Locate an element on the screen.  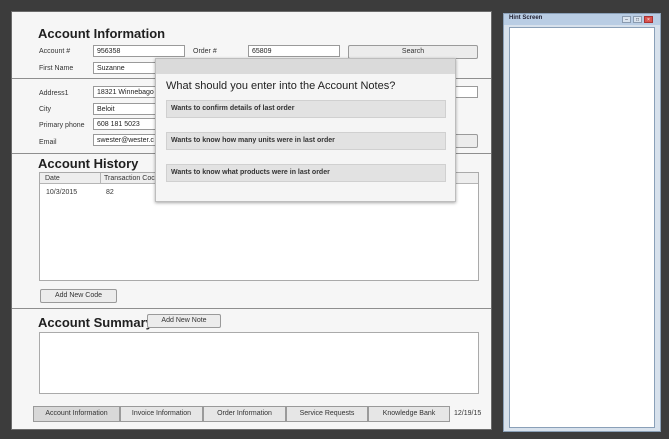
current-date: 12/19/15 is located at coordinates (468, 413).